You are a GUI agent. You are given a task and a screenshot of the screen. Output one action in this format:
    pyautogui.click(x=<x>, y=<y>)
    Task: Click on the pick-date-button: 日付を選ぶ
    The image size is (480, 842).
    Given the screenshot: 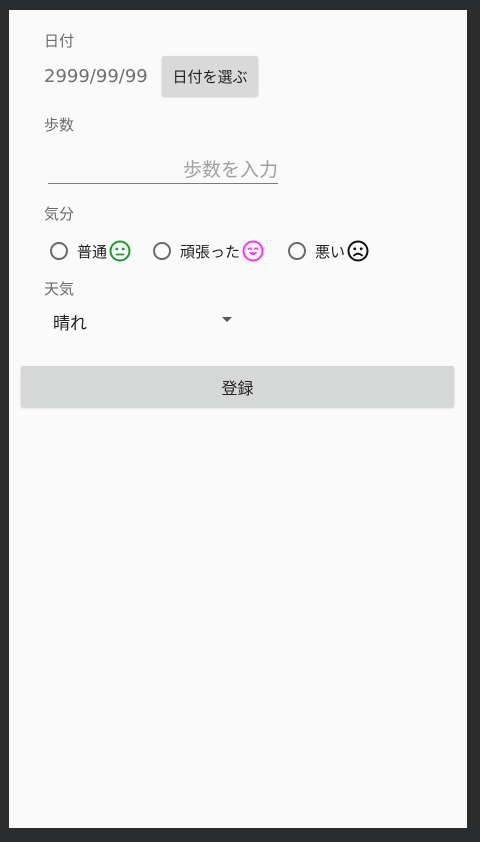 What is the action you would take?
    pyautogui.click(x=210, y=76)
    